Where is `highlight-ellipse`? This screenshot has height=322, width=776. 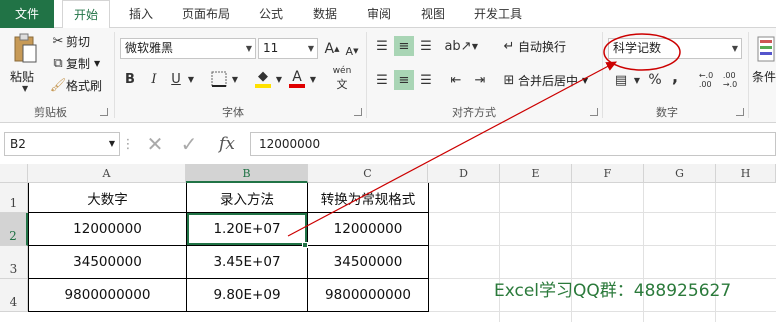 highlight-ellipse is located at coordinates (642, 52).